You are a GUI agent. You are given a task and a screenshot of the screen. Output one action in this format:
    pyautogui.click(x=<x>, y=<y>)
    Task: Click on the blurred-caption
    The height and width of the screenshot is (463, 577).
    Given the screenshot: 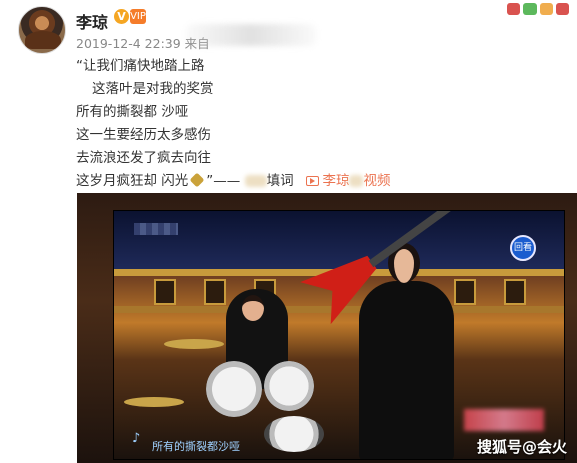 What is the action you would take?
    pyautogui.click(x=504, y=420)
    